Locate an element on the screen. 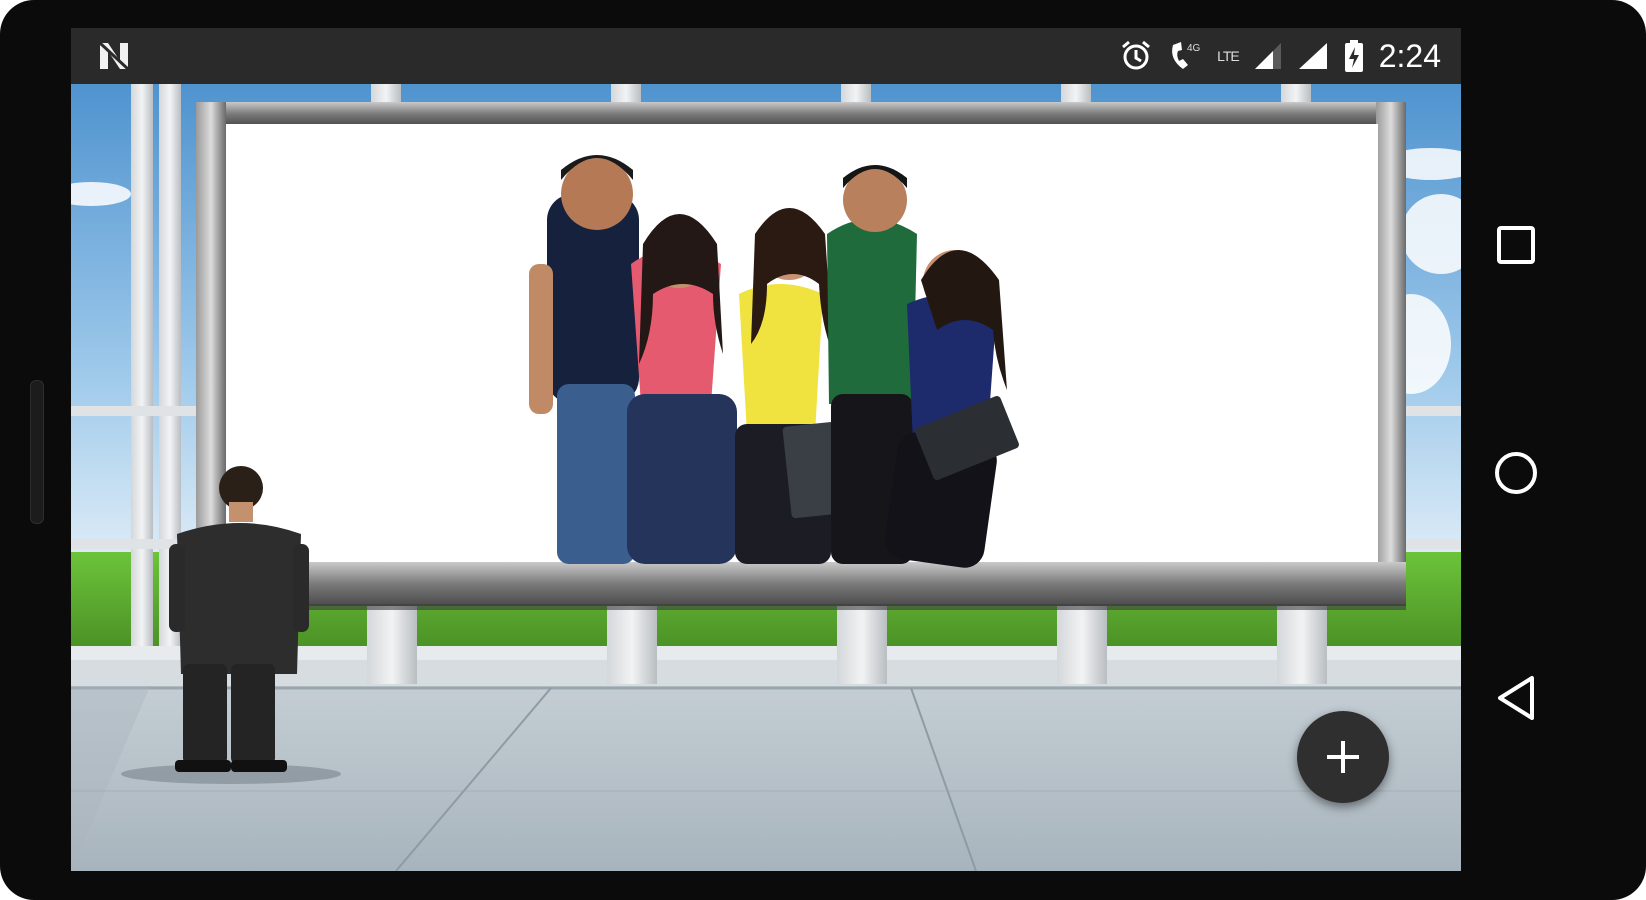 This screenshot has width=1646, height=900. add-button is located at coordinates (1343, 757).